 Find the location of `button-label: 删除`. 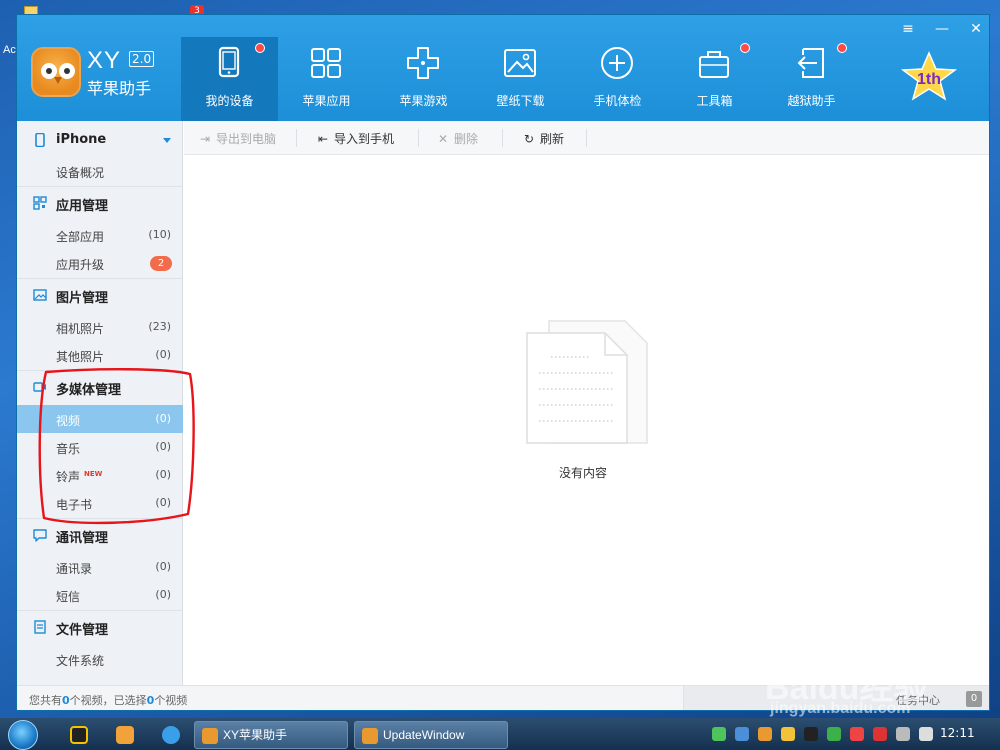

button-label: 删除 is located at coordinates (466, 139).